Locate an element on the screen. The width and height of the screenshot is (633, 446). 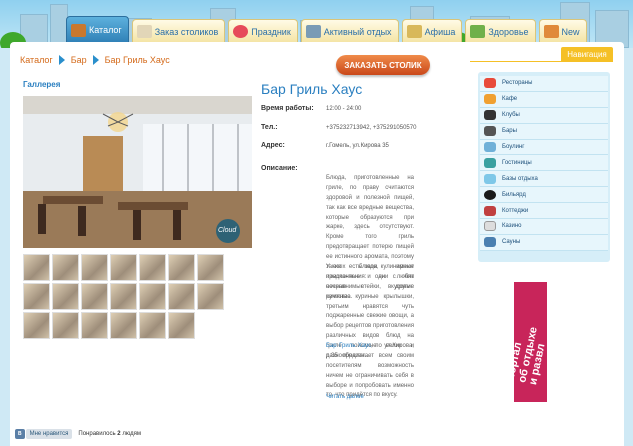
nav-item-clubs: Клубы is located at coordinates (544, 115).